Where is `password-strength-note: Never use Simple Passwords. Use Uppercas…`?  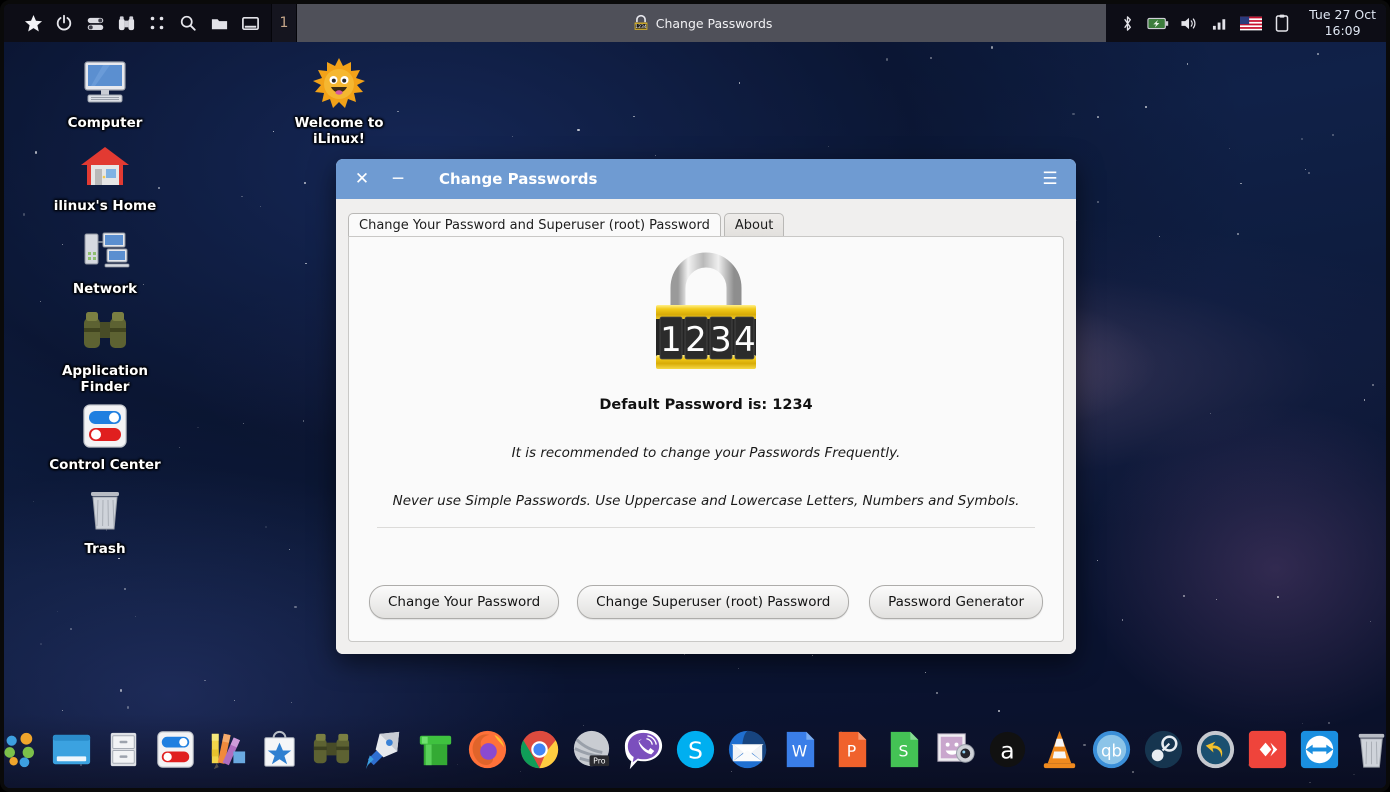 password-strength-note: Never use Simple Passwords. Use Uppercas… is located at coordinates (706, 501).